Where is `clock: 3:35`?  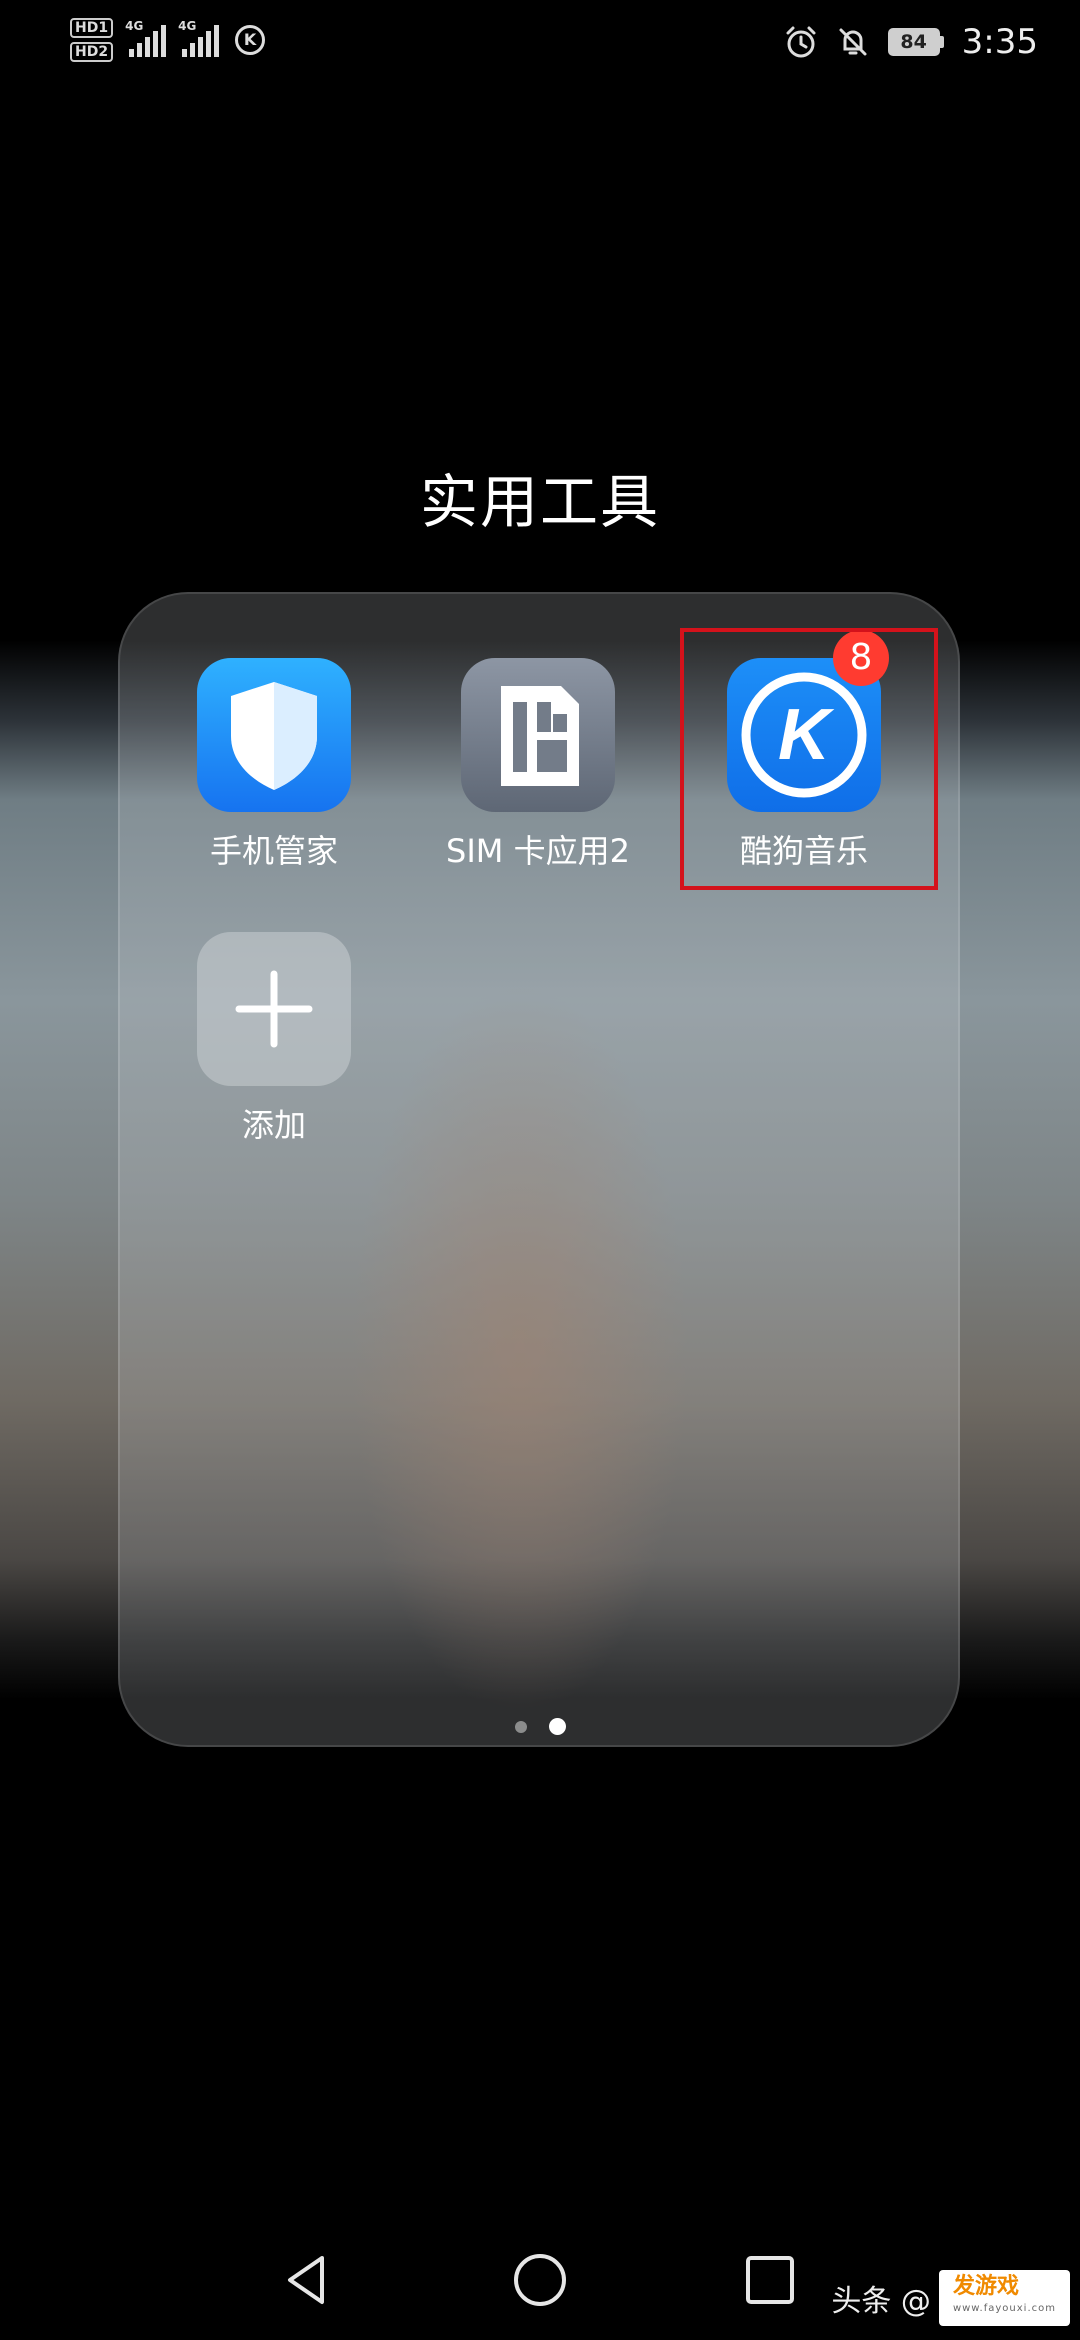 clock: 3:35 is located at coordinates (999, 42).